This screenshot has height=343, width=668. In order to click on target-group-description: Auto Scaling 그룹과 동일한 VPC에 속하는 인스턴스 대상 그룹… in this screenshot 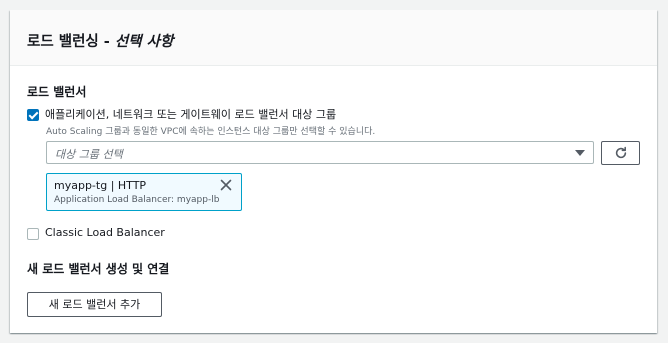, I will do `click(211, 132)`.